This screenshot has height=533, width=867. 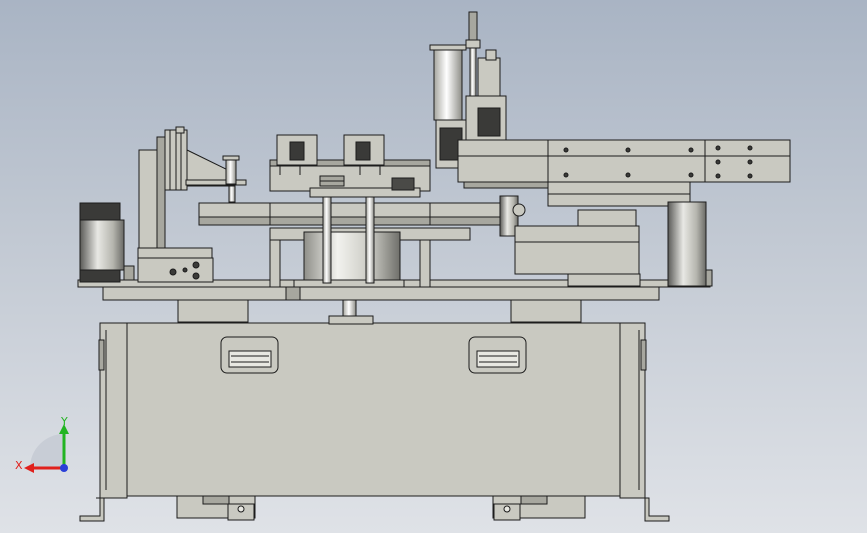 What do you see at coordinates (19, 465) in the screenshot?
I see `x-axis-label: X` at bounding box center [19, 465].